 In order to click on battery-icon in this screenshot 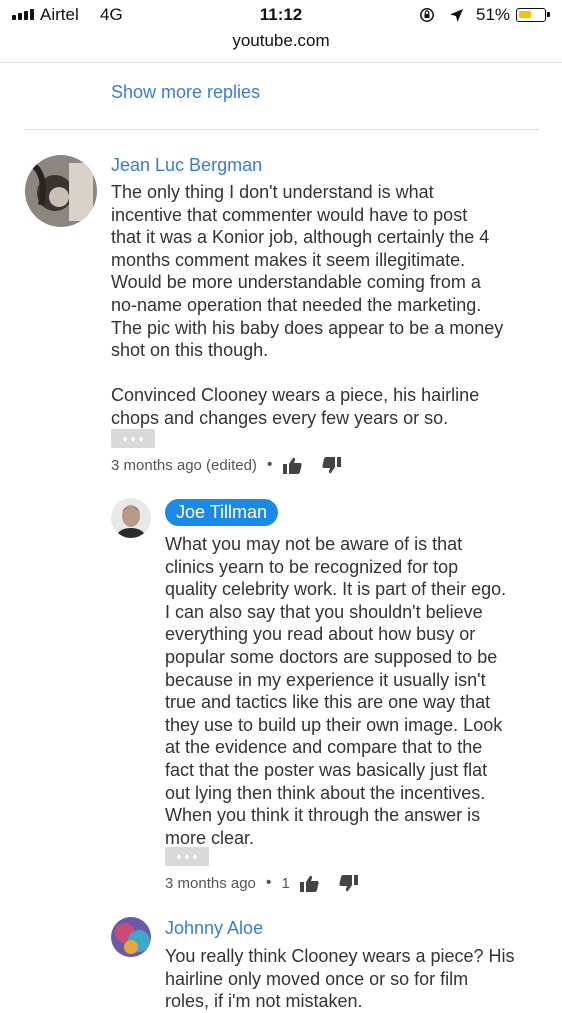, I will do `click(533, 15)`.